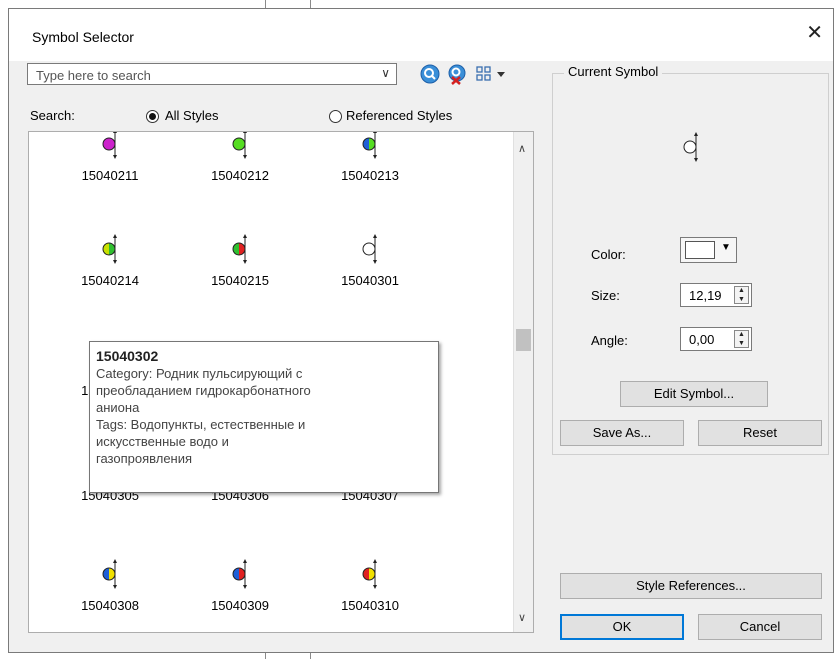 Image resolution: width=835 pixels, height=659 pixels. What do you see at coordinates (110, 605) in the screenshot?
I see `symbol-code: 15040308` at bounding box center [110, 605].